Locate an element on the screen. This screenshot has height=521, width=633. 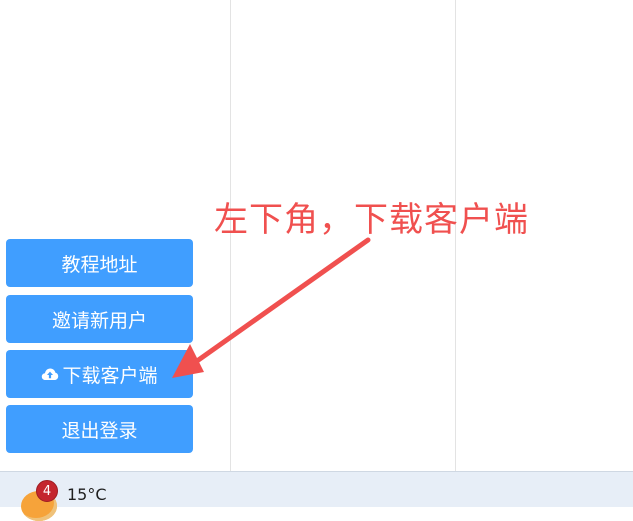
logout-label: 退出登录 is located at coordinates (99, 430).